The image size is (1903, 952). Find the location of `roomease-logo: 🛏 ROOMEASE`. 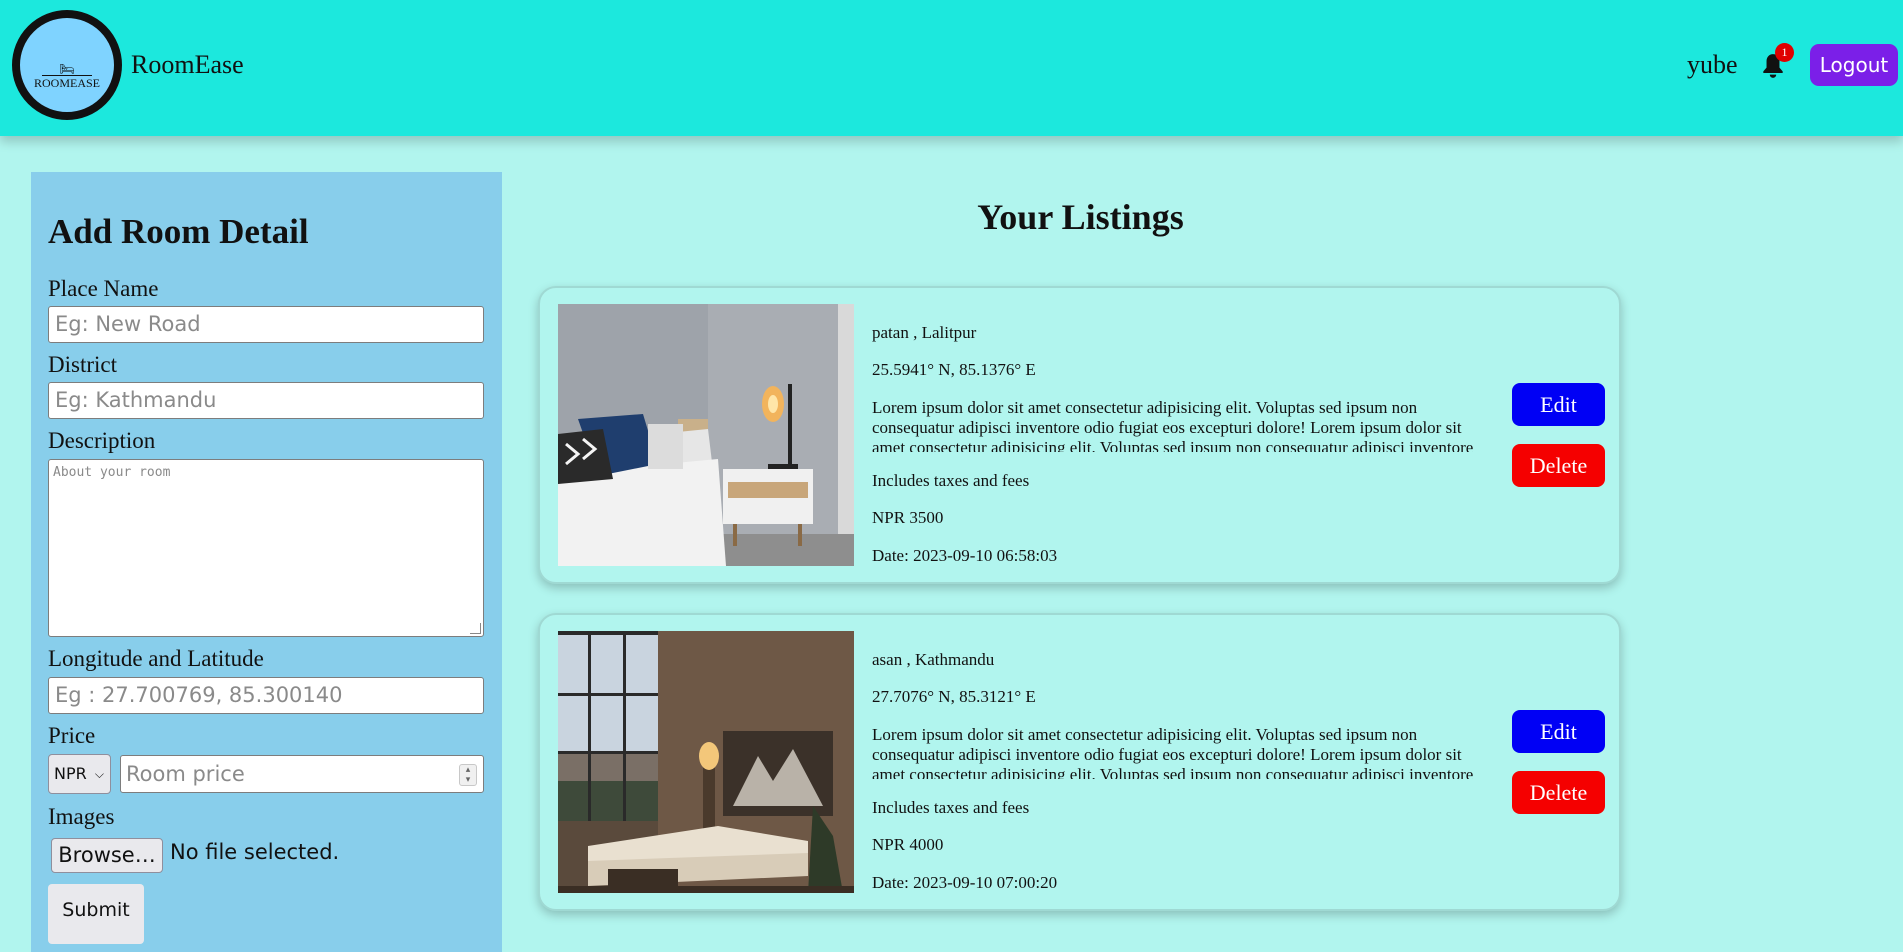

roomease-logo: 🛏 ROOMEASE is located at coordinates (67, 65).